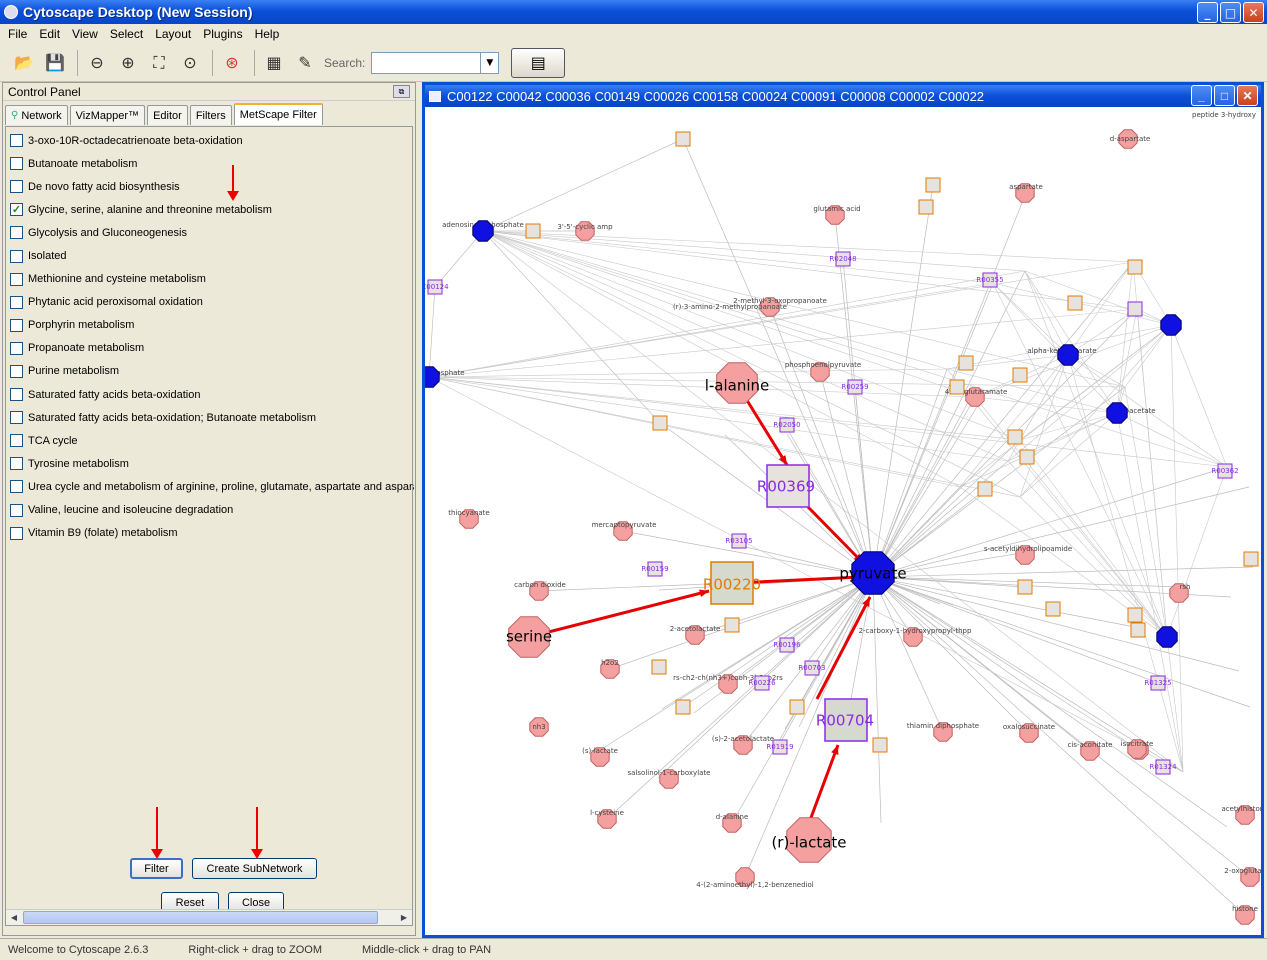  I want to click on tab-network: ⚲ Network, so click(36, 115).